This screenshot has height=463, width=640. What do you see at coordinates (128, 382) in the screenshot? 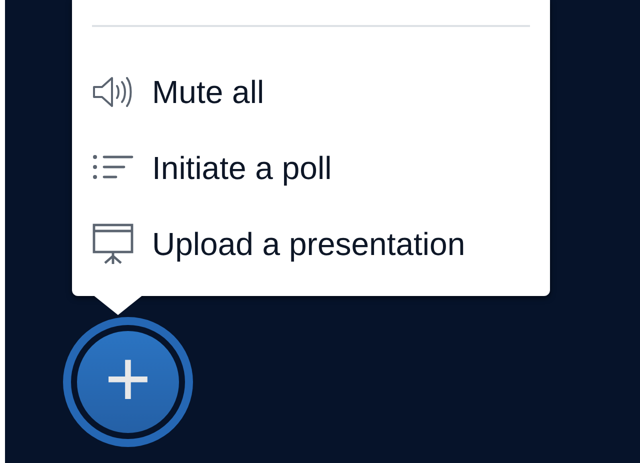
I see `add-button: +` at bounding box center [128, 382].